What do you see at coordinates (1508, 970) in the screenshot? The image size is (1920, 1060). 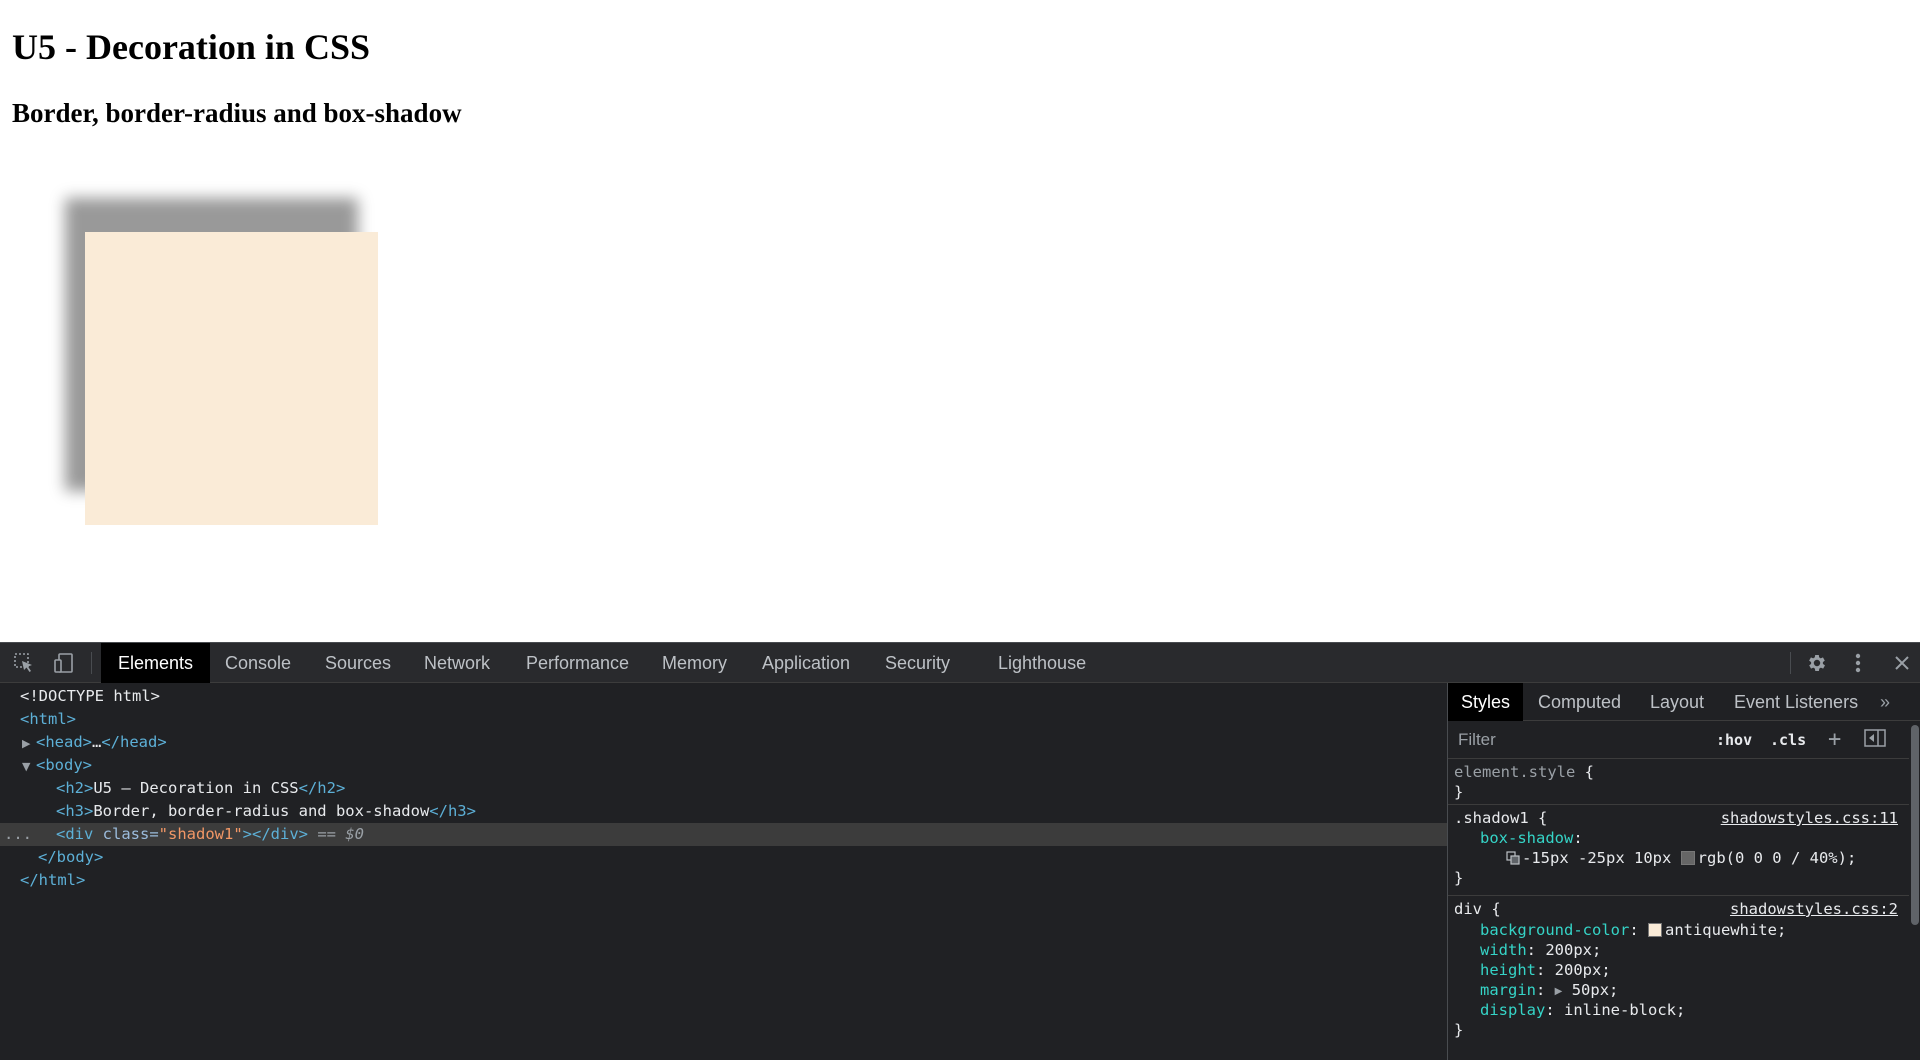 I see `property-name: height` at bounding box center [1508, 970].